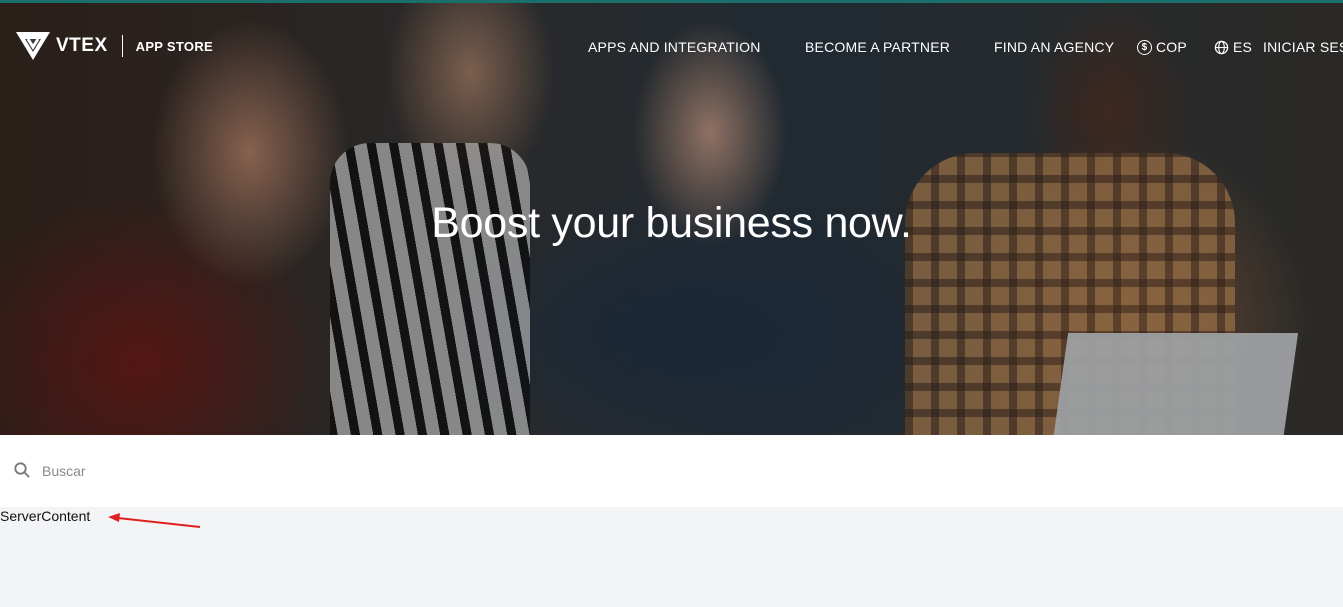  What do you see at coordinates (122, 46) in the screenshot?
I see `logo-divider` at bounding box center [122, 46].